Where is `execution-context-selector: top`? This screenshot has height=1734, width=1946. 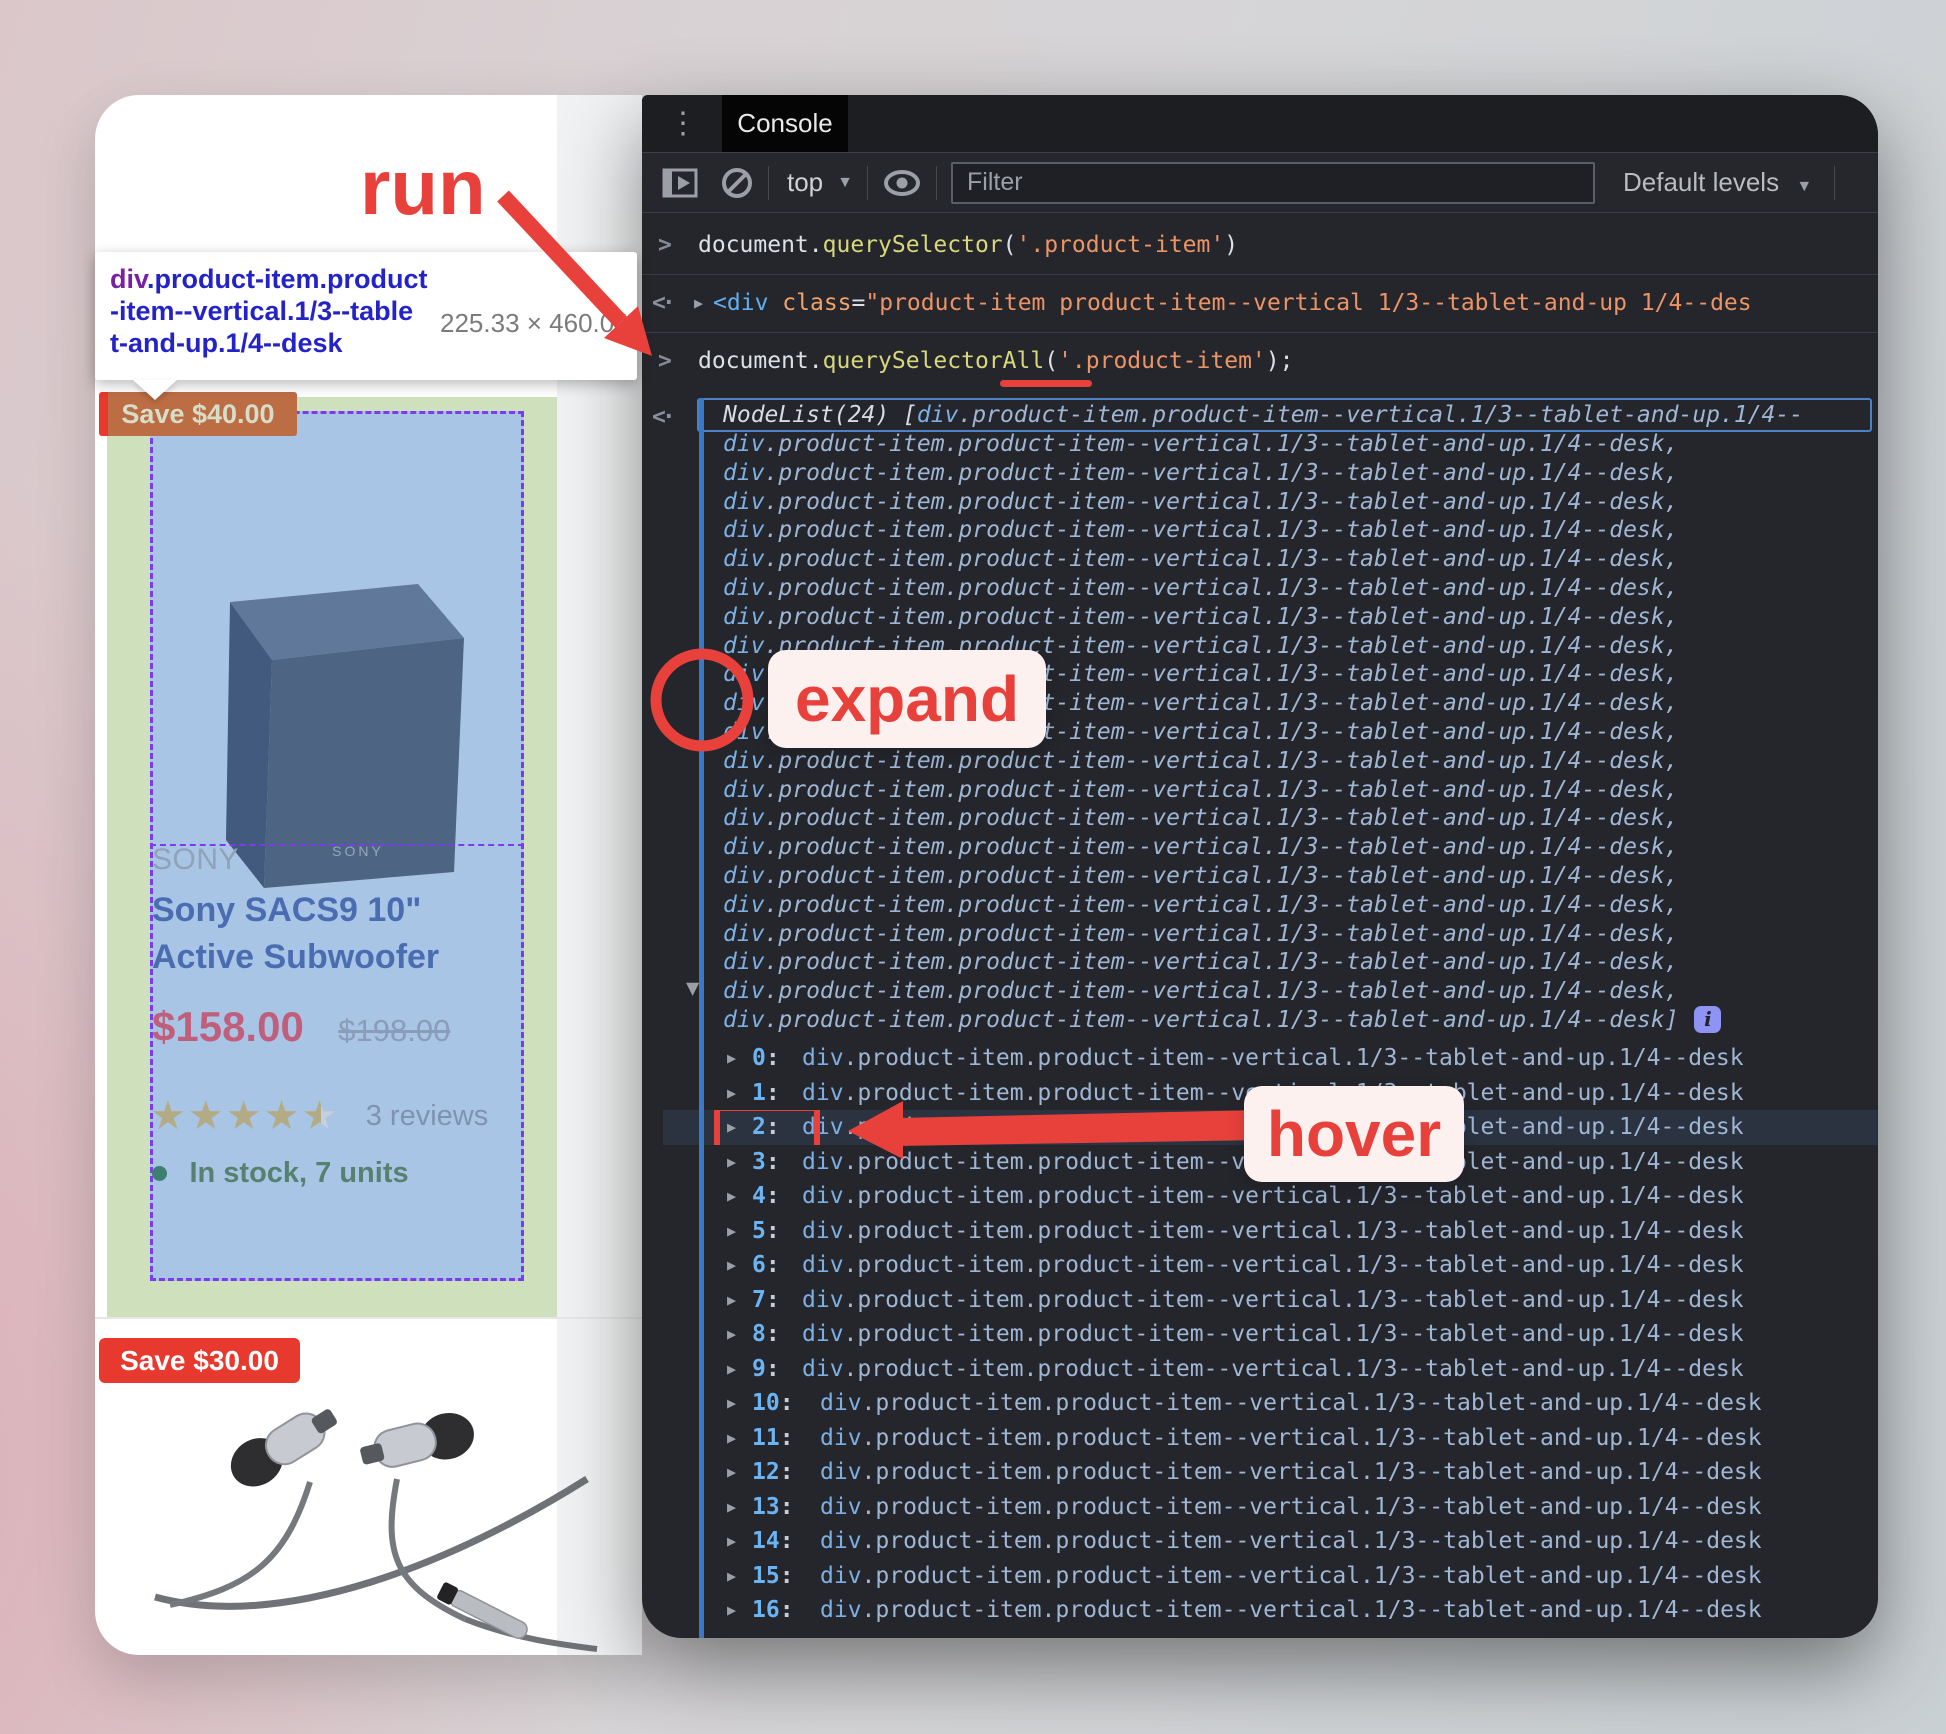 execution-context-selector: top is located at coordinates (805, 182).